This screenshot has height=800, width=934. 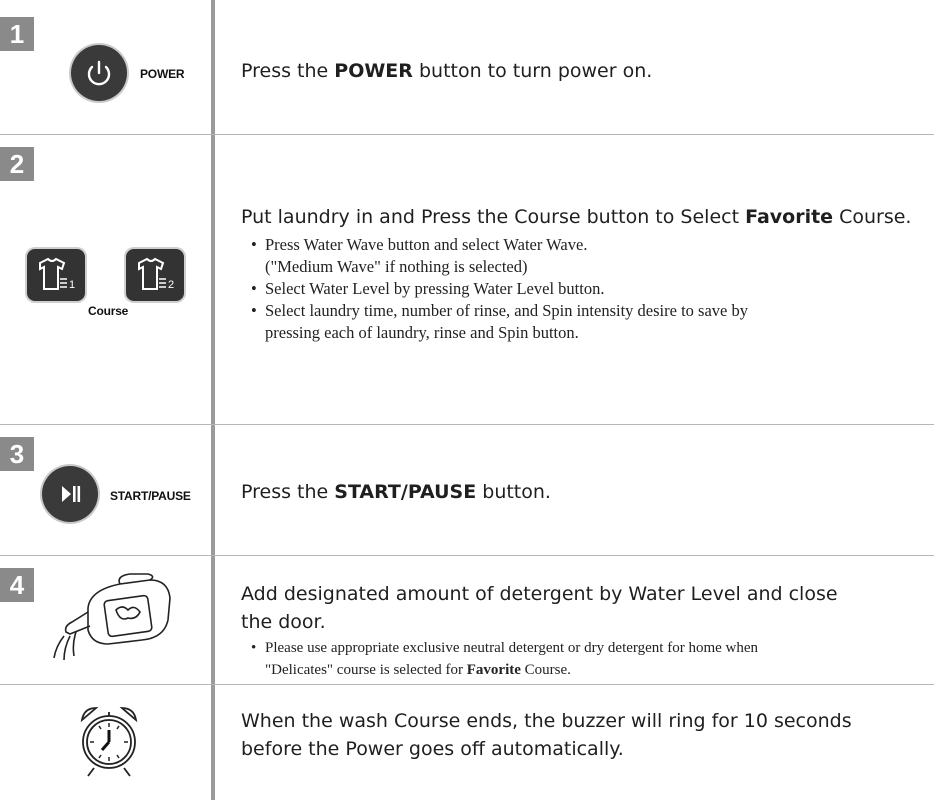 I want to click on power-button, so click(x=99, y=73).